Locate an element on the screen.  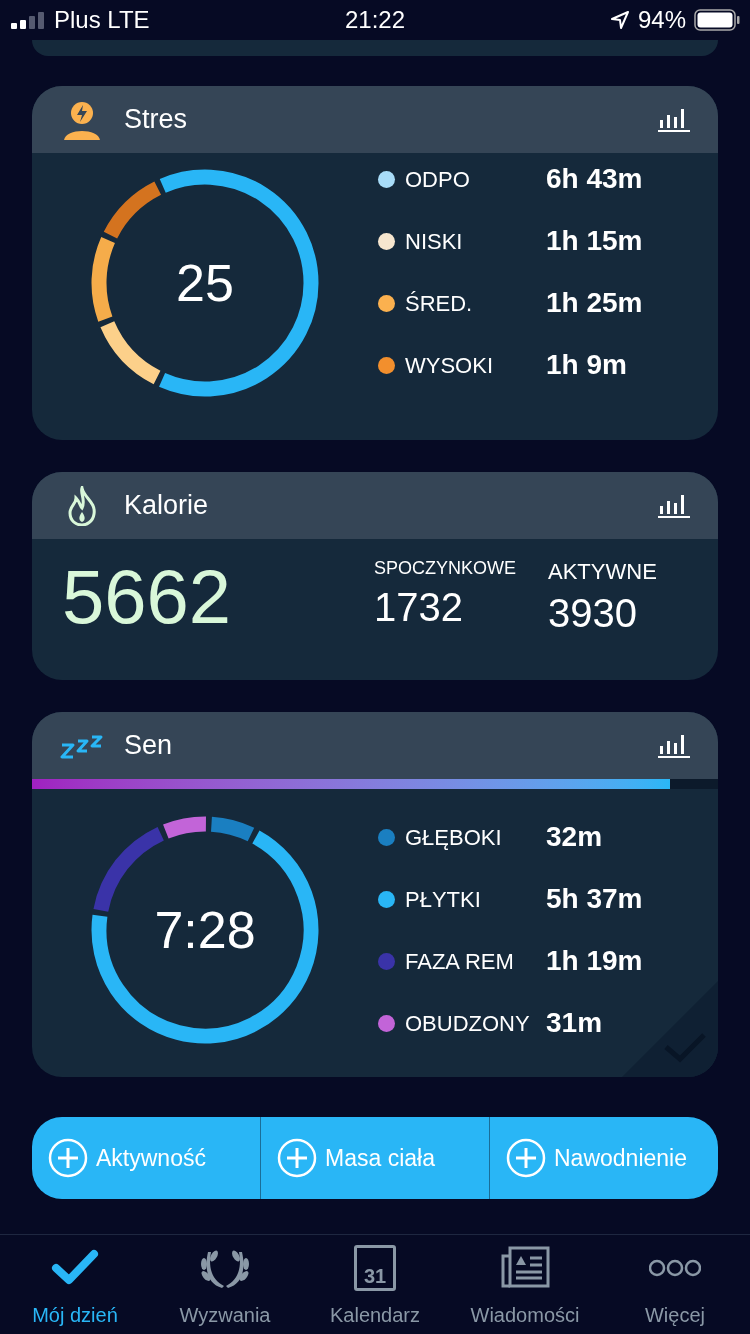
card-header: Sen is located at coordinates (375, 745).